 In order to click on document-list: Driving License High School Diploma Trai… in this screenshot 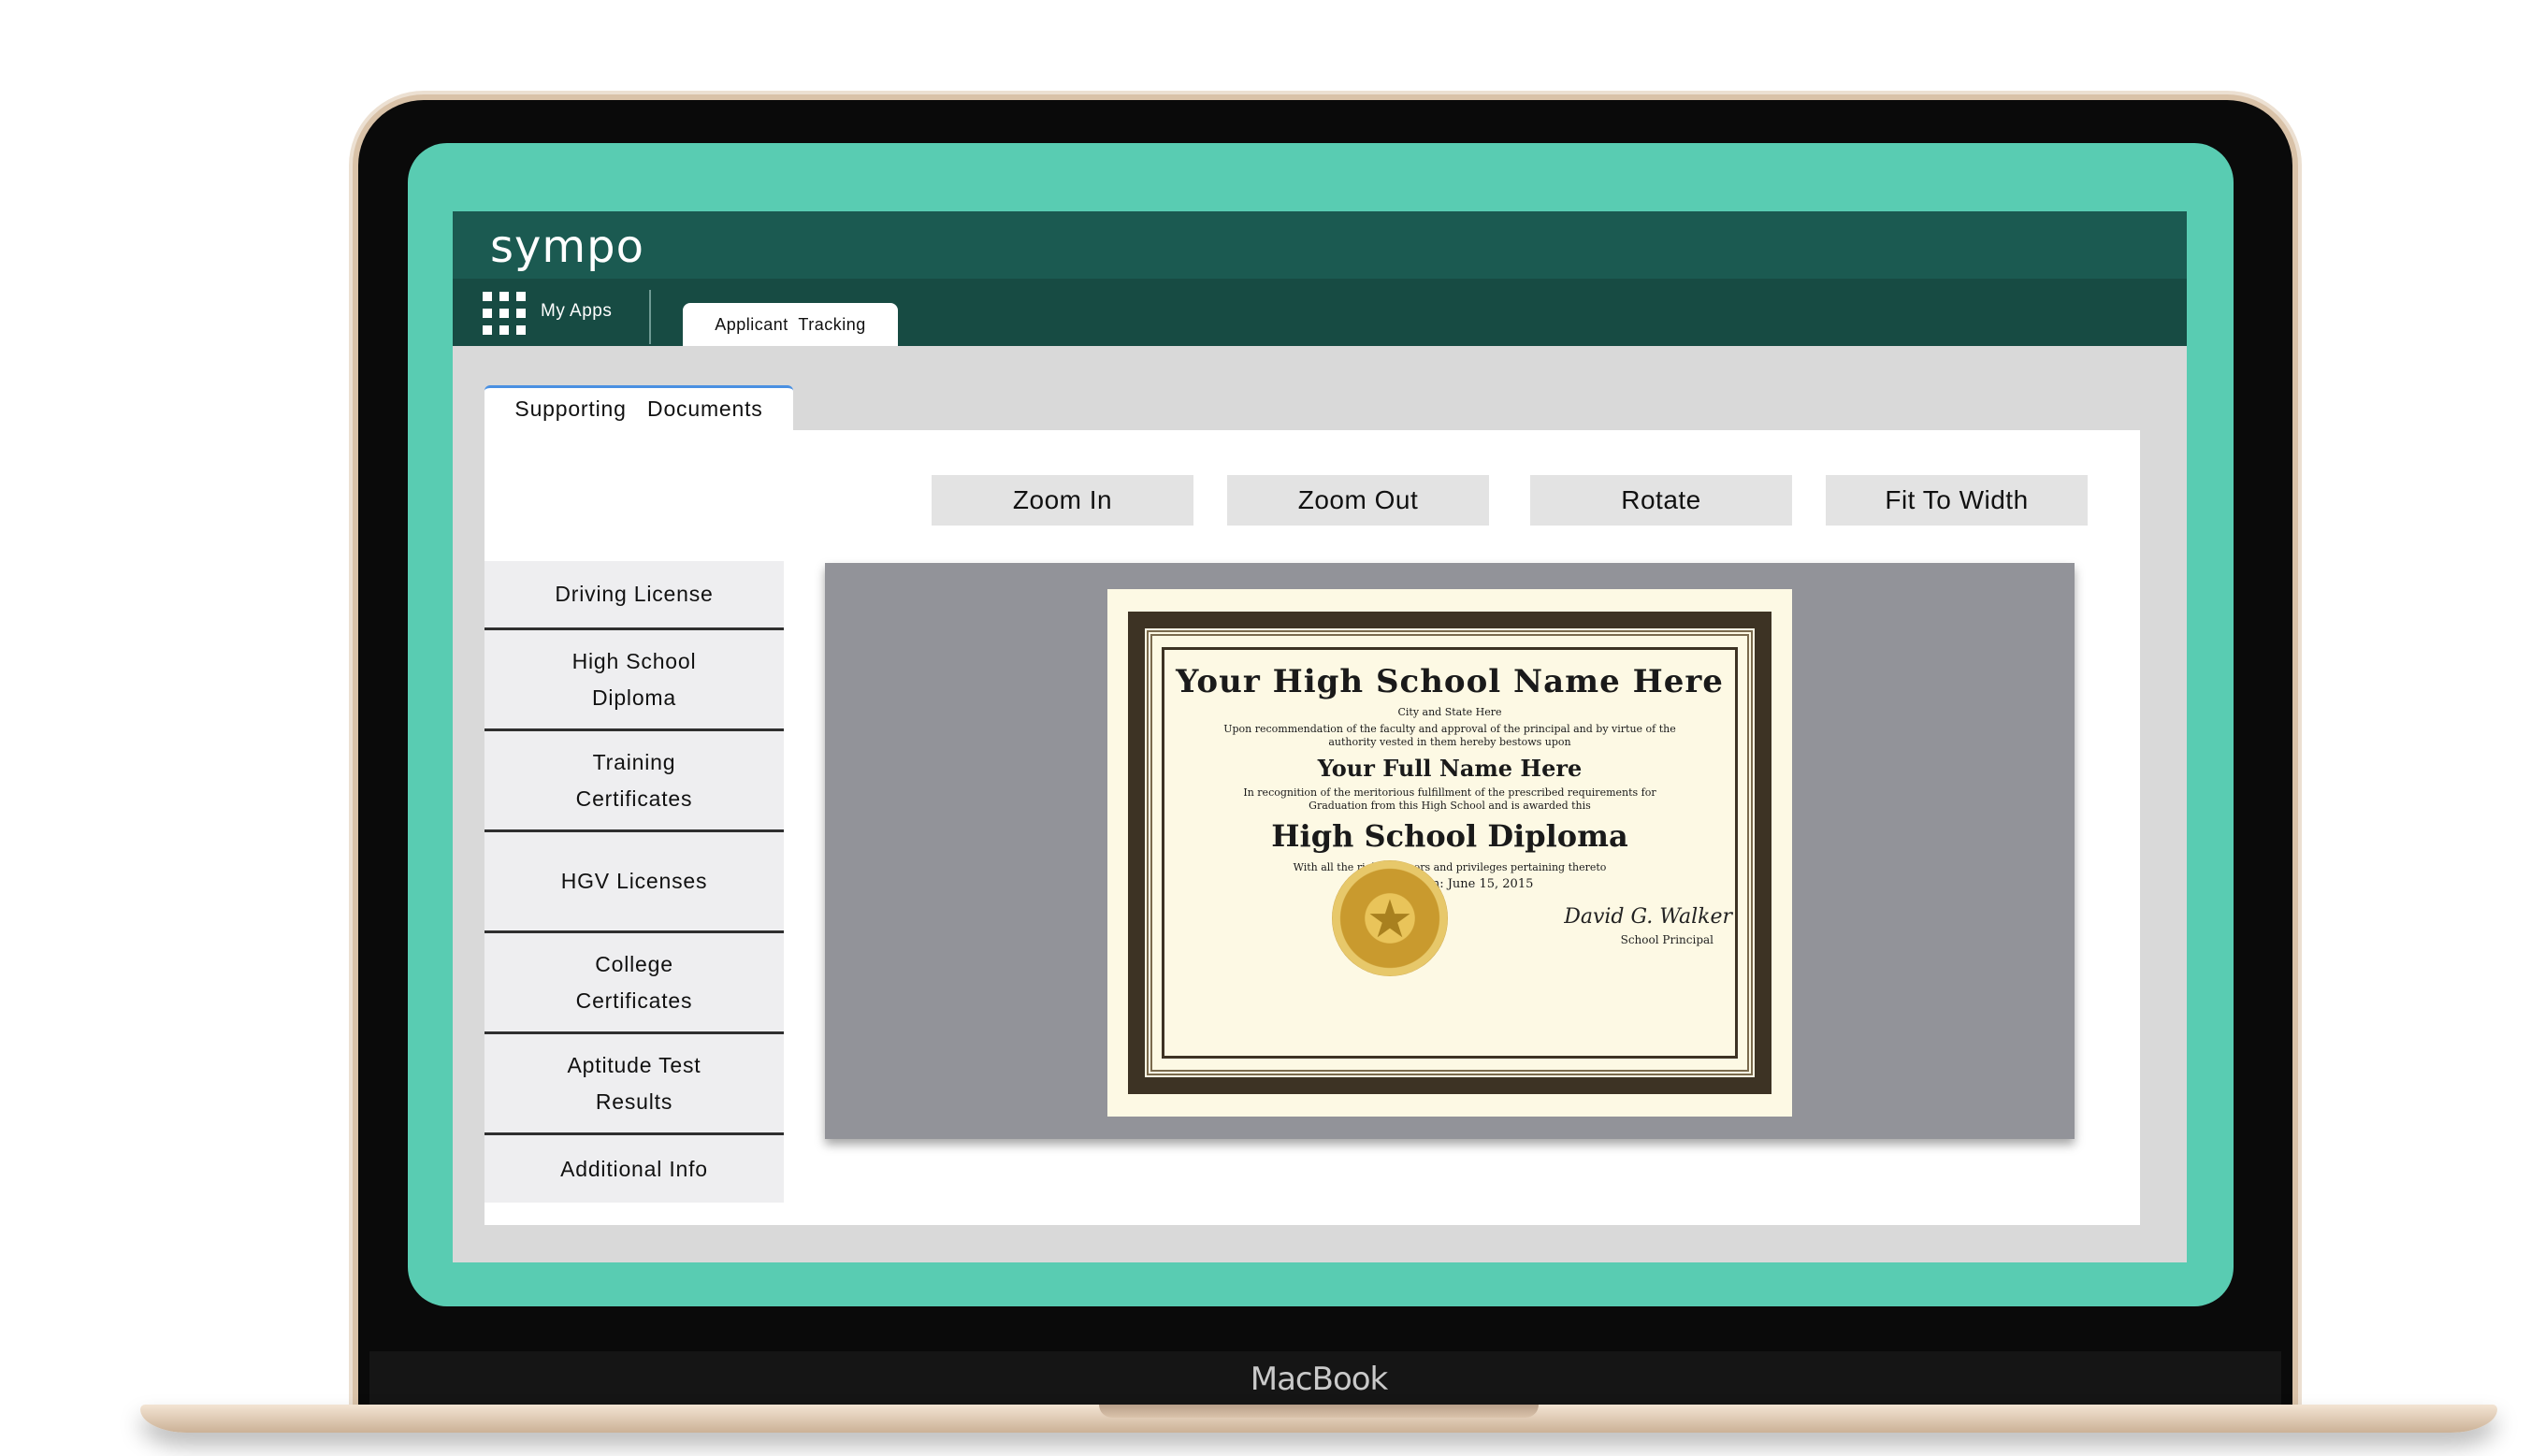, I will do `click(634, 882)`.